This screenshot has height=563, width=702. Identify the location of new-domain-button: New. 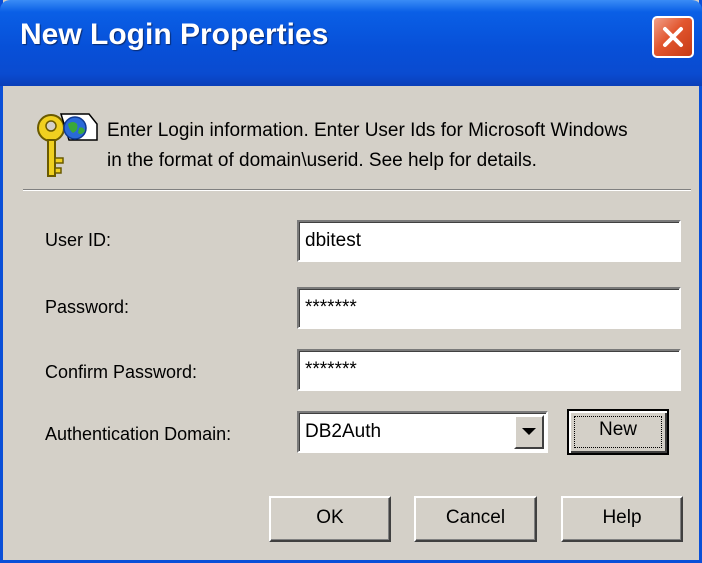
(618, 432).